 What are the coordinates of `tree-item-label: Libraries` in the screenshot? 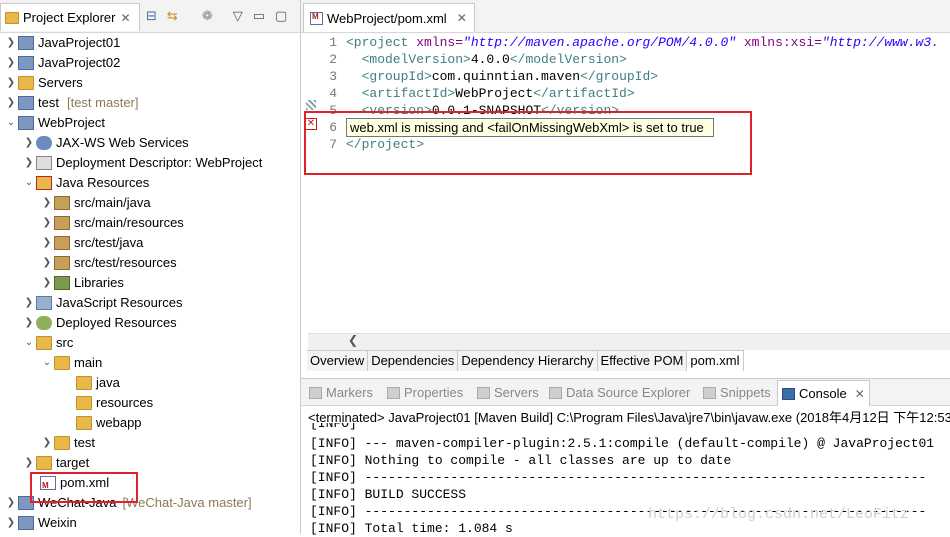 It's located at (99, 282).